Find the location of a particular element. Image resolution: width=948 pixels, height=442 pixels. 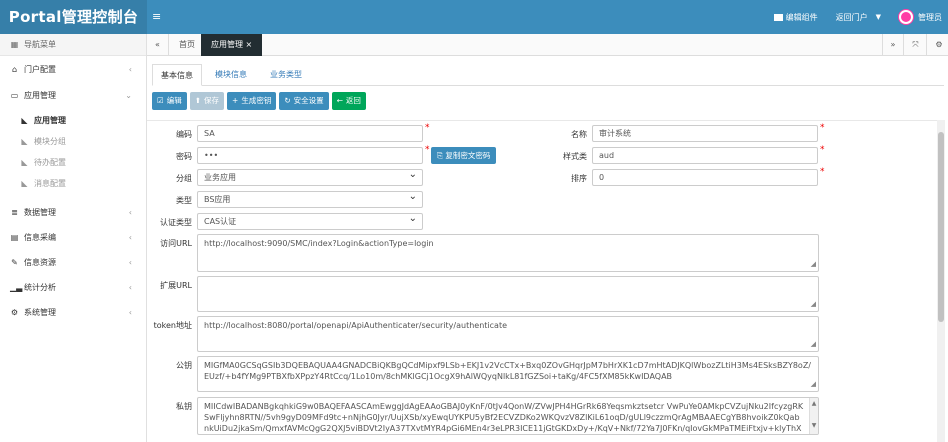

page-scrollbar is located at coordinates (941, 281).